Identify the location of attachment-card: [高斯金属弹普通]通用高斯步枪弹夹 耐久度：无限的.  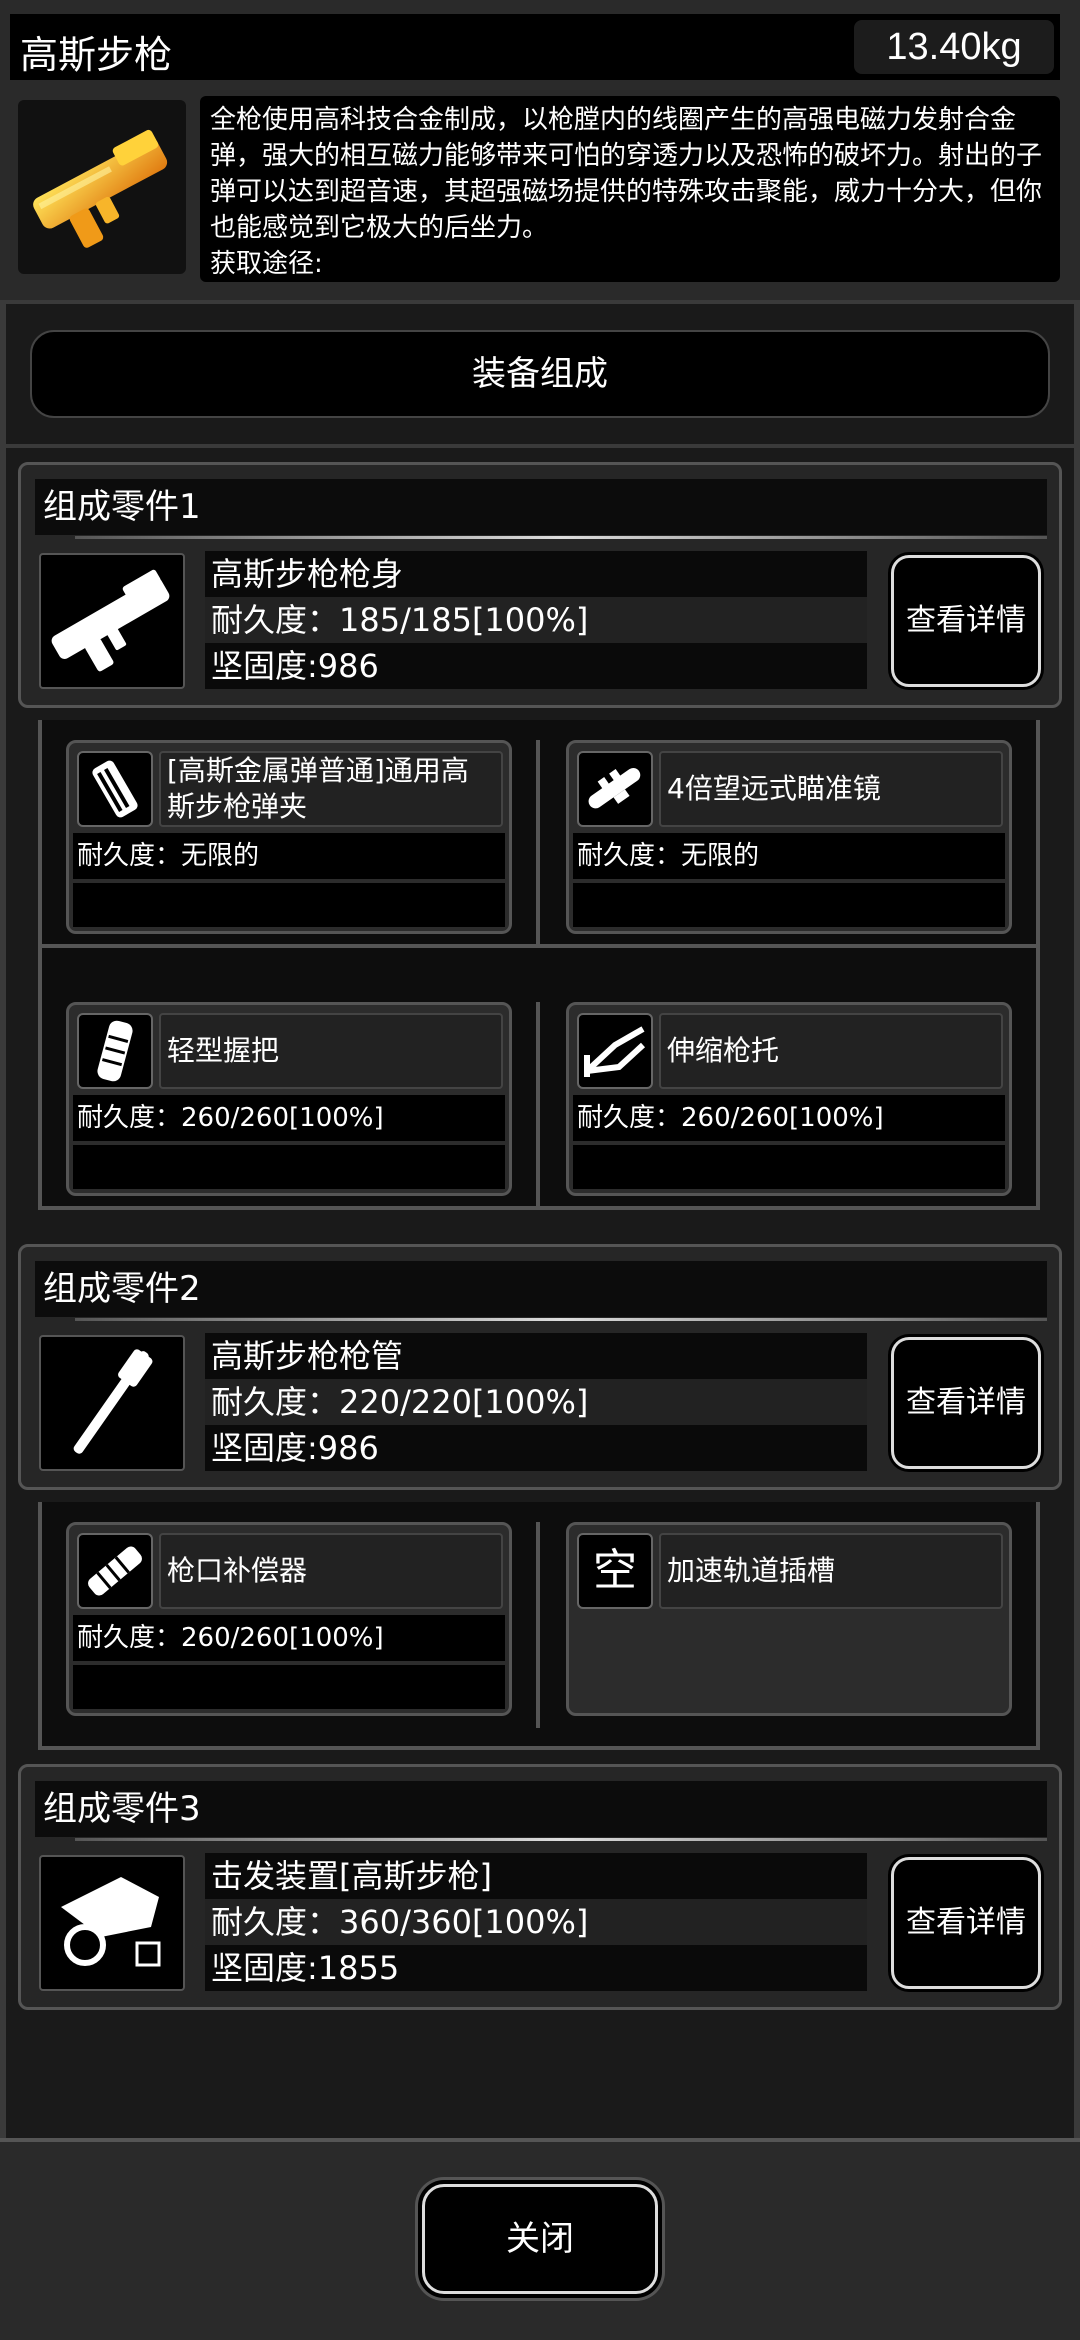
(289, 837).